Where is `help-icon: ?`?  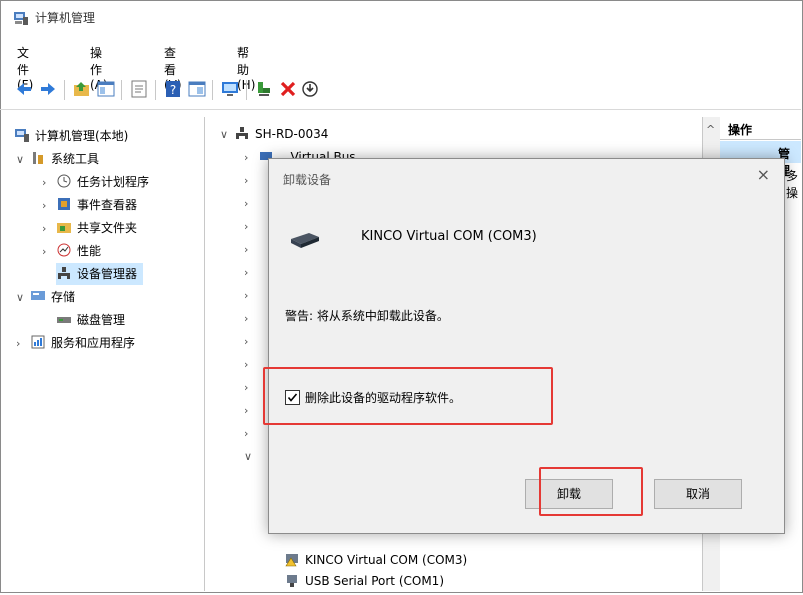 help-icon: ? is located at coordinates (173, 89).